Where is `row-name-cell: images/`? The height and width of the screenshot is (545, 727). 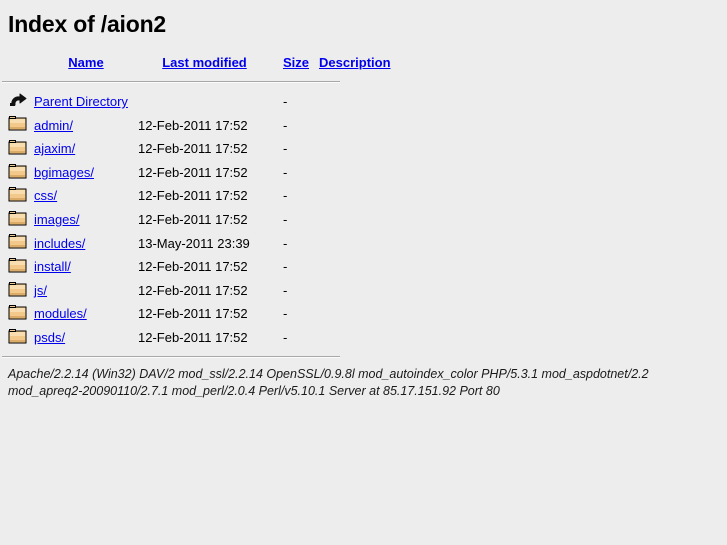
row-name-cell: images/ is located at coordinates (85, 220).